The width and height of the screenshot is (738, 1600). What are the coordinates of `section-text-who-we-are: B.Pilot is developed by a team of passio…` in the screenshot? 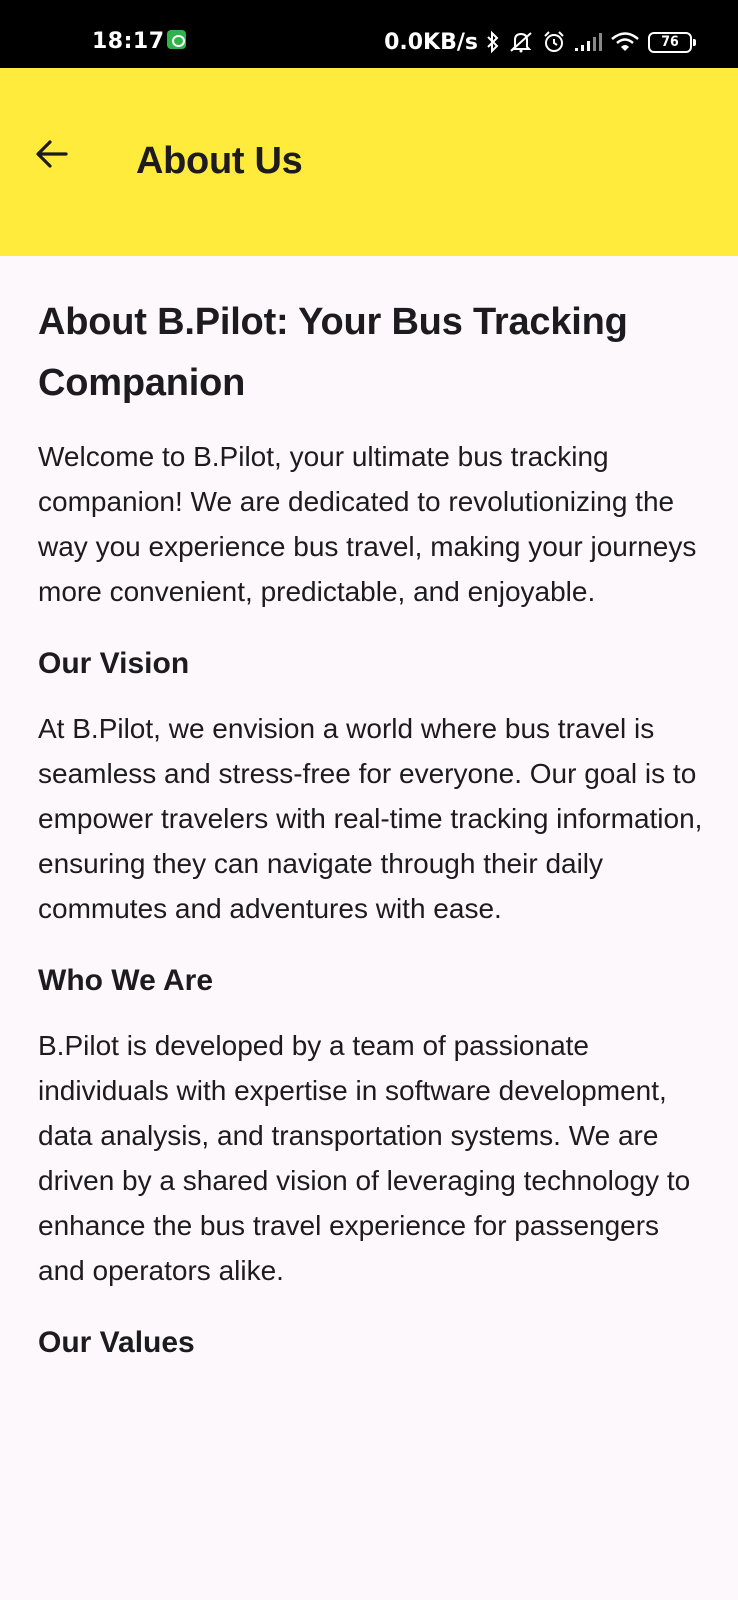 It's located at (364, 1158).